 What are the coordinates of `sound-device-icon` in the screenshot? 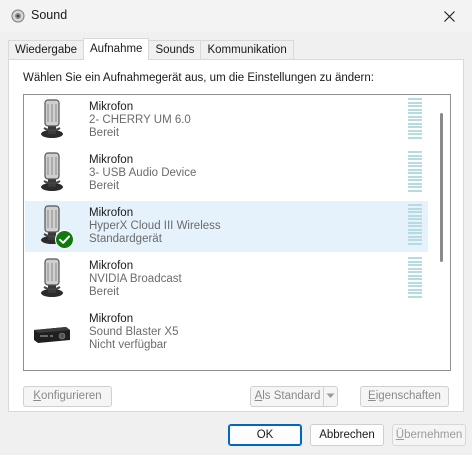 It's located at (52, 335).